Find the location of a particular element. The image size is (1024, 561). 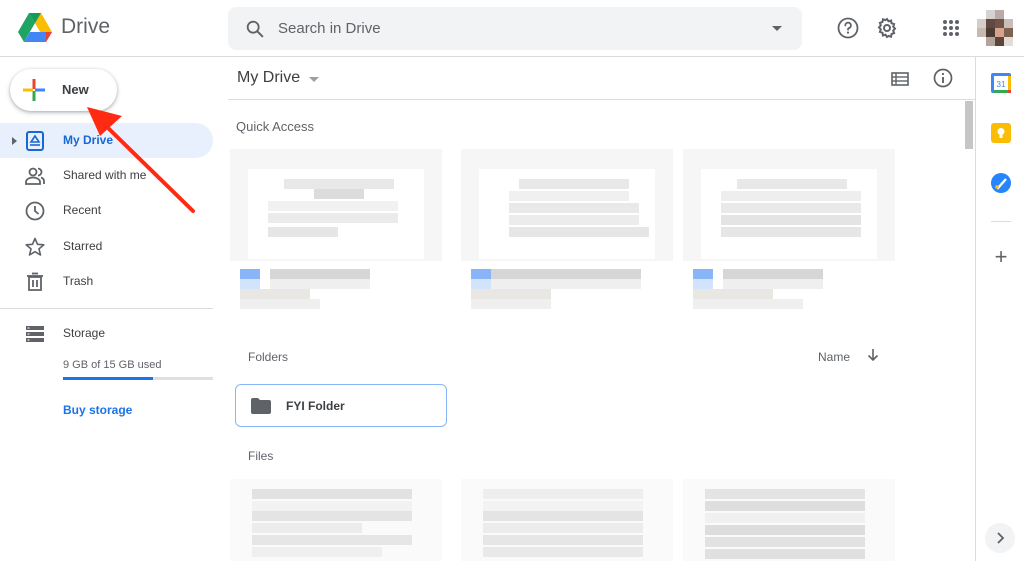

storage-progress-bar is located at coordinates (138, 378).